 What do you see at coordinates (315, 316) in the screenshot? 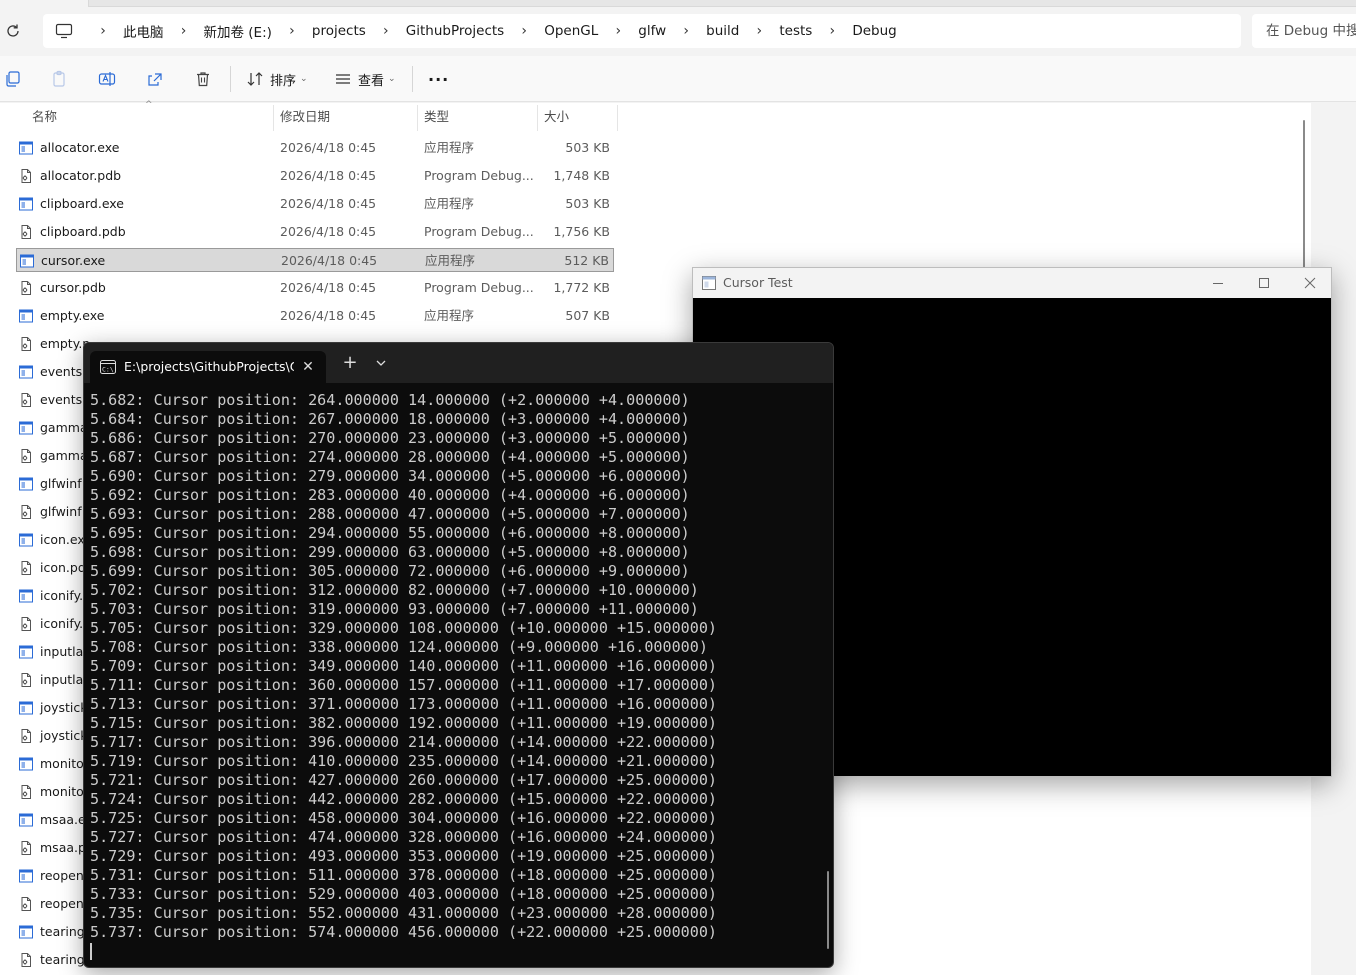
I see `file-row: empty.exe 2026/4/18 0:45 应用程序 507 KB` at bounding box center [315, 316].